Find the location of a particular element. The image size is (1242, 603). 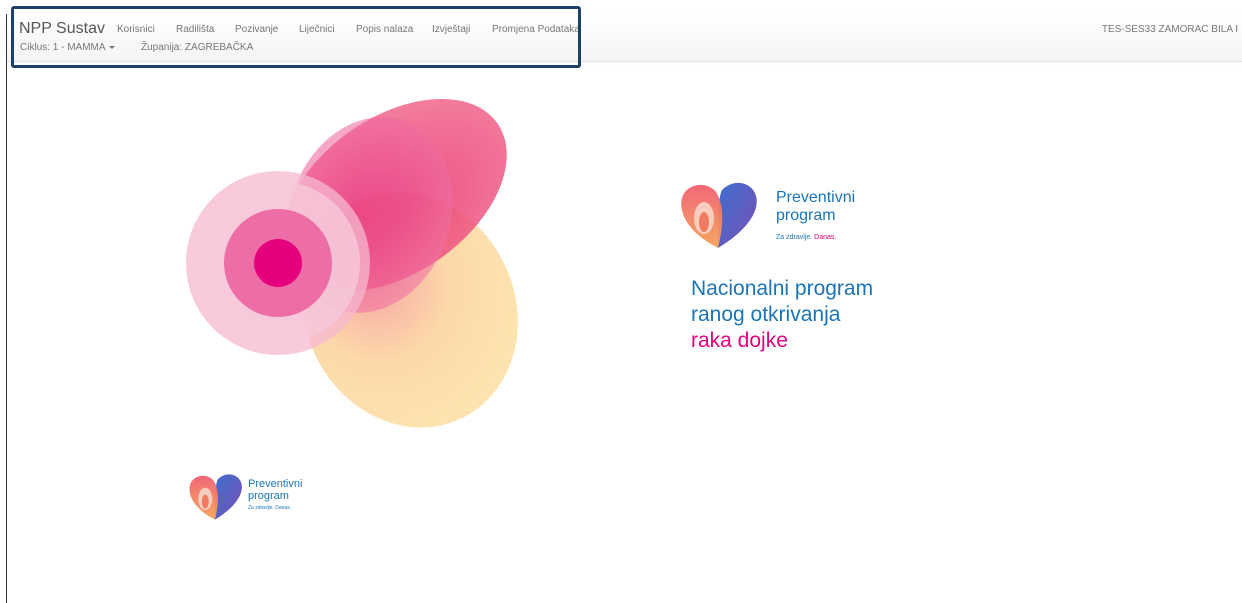

logo-tagline: Za zdravlje. Danas. is located at coordinates (806, 237).